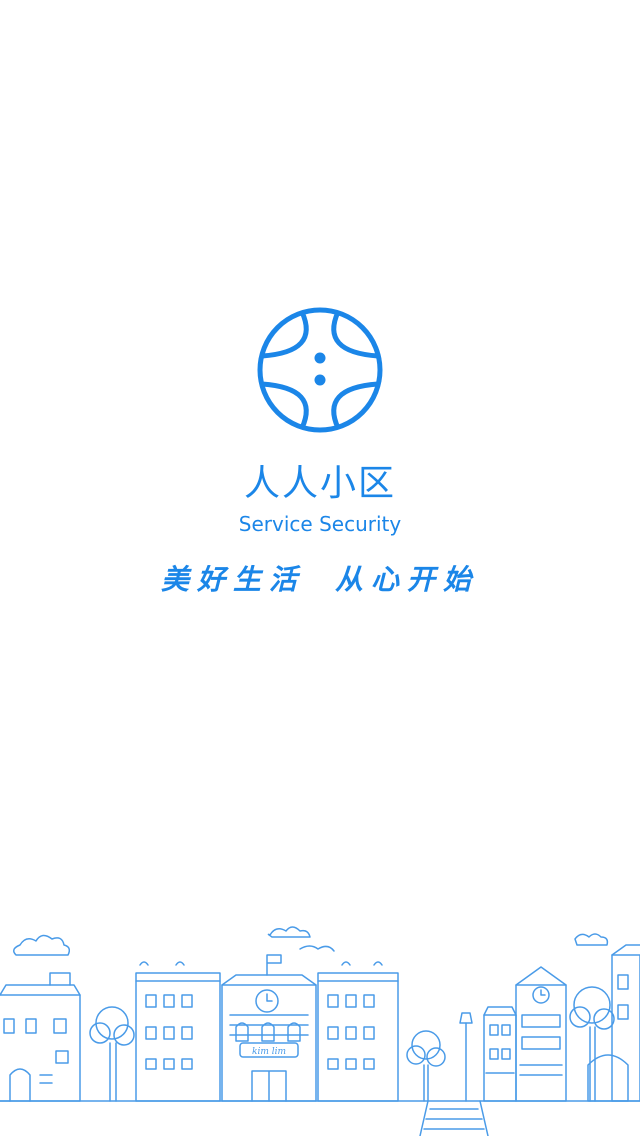 This screenshot has height=1136, width=640. What do you see at coordinates (320, 580) in the screenshot?
I see `slogan: 美好生活 从心开始` at bounding box center [320, 580].